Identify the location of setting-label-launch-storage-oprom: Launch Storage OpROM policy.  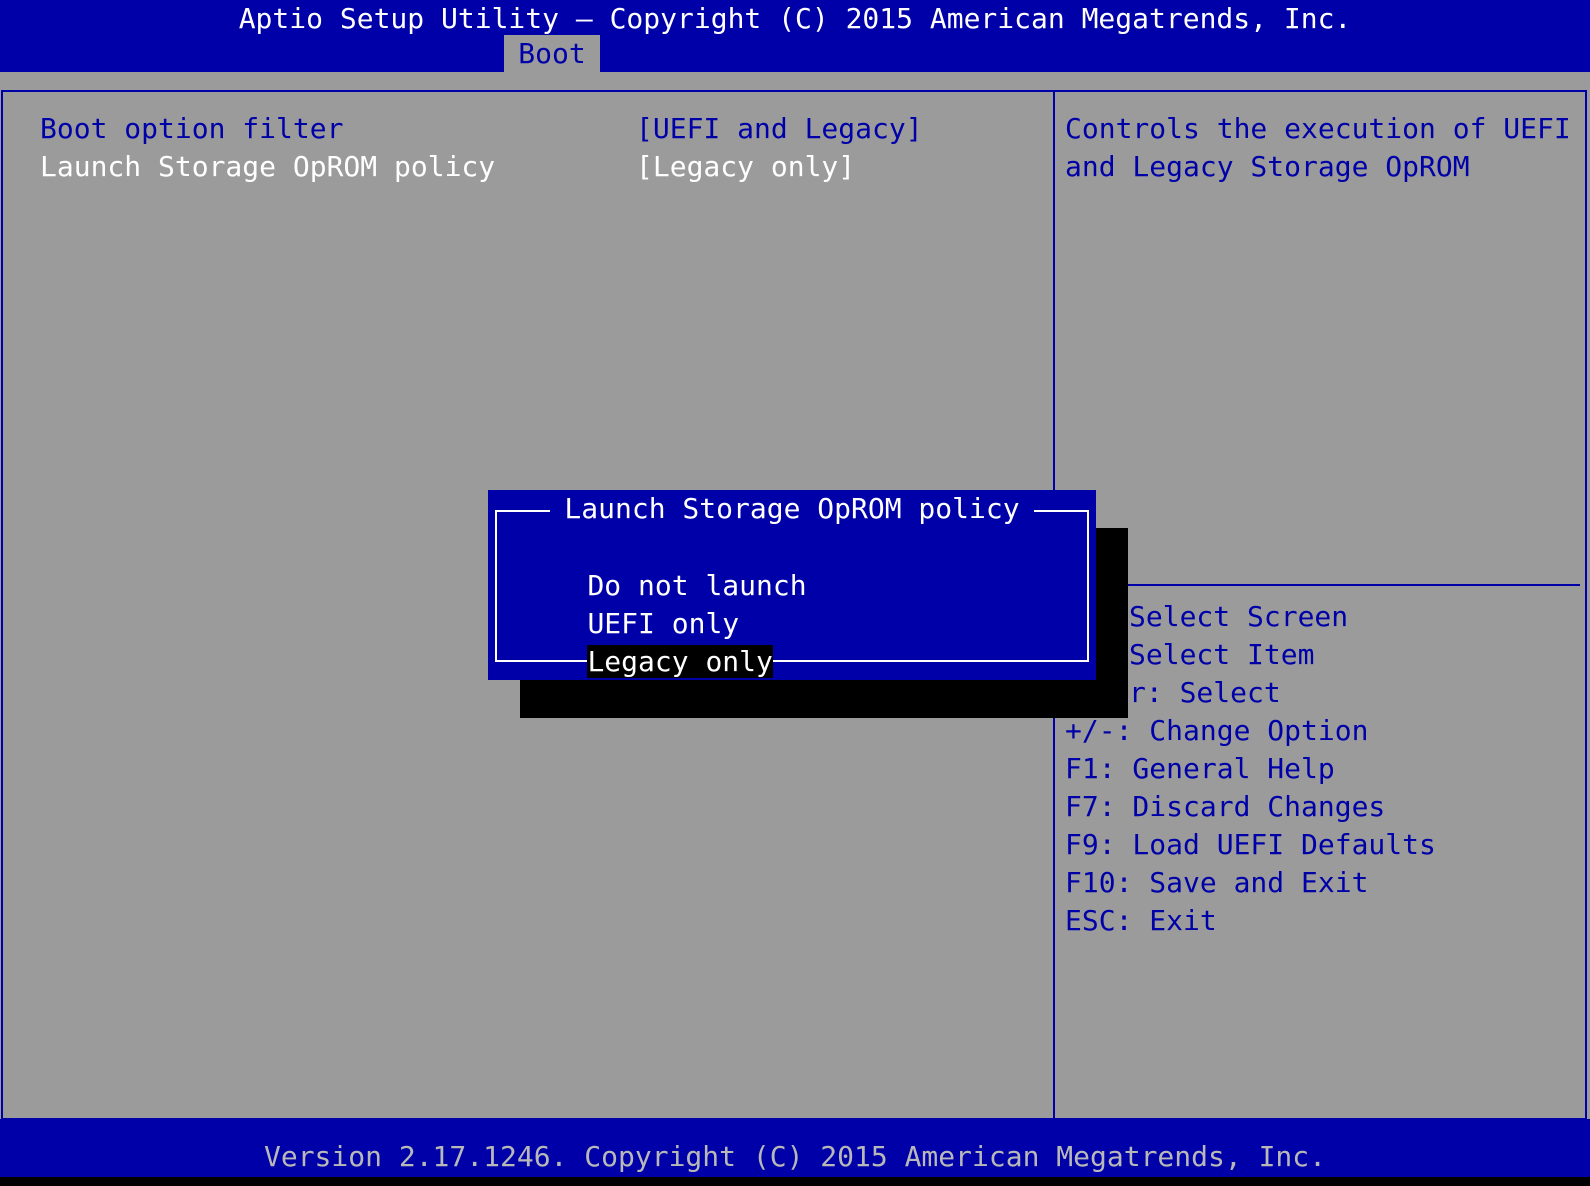
(267, 166).